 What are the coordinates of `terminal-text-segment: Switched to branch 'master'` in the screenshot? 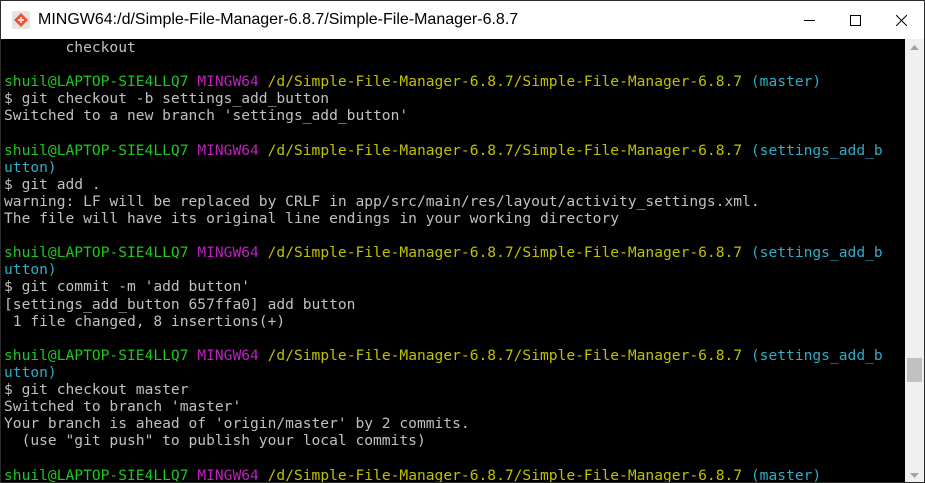 It's located at (123, 407).